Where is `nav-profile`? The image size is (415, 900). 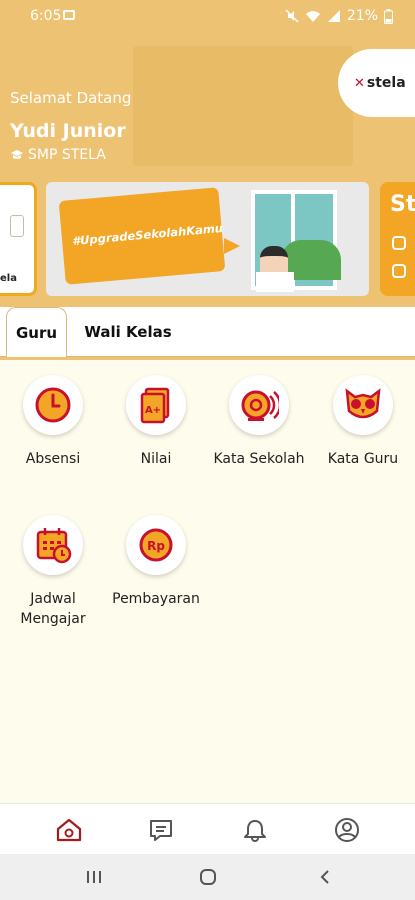
nav-profile is located at coordinates (347, 830).